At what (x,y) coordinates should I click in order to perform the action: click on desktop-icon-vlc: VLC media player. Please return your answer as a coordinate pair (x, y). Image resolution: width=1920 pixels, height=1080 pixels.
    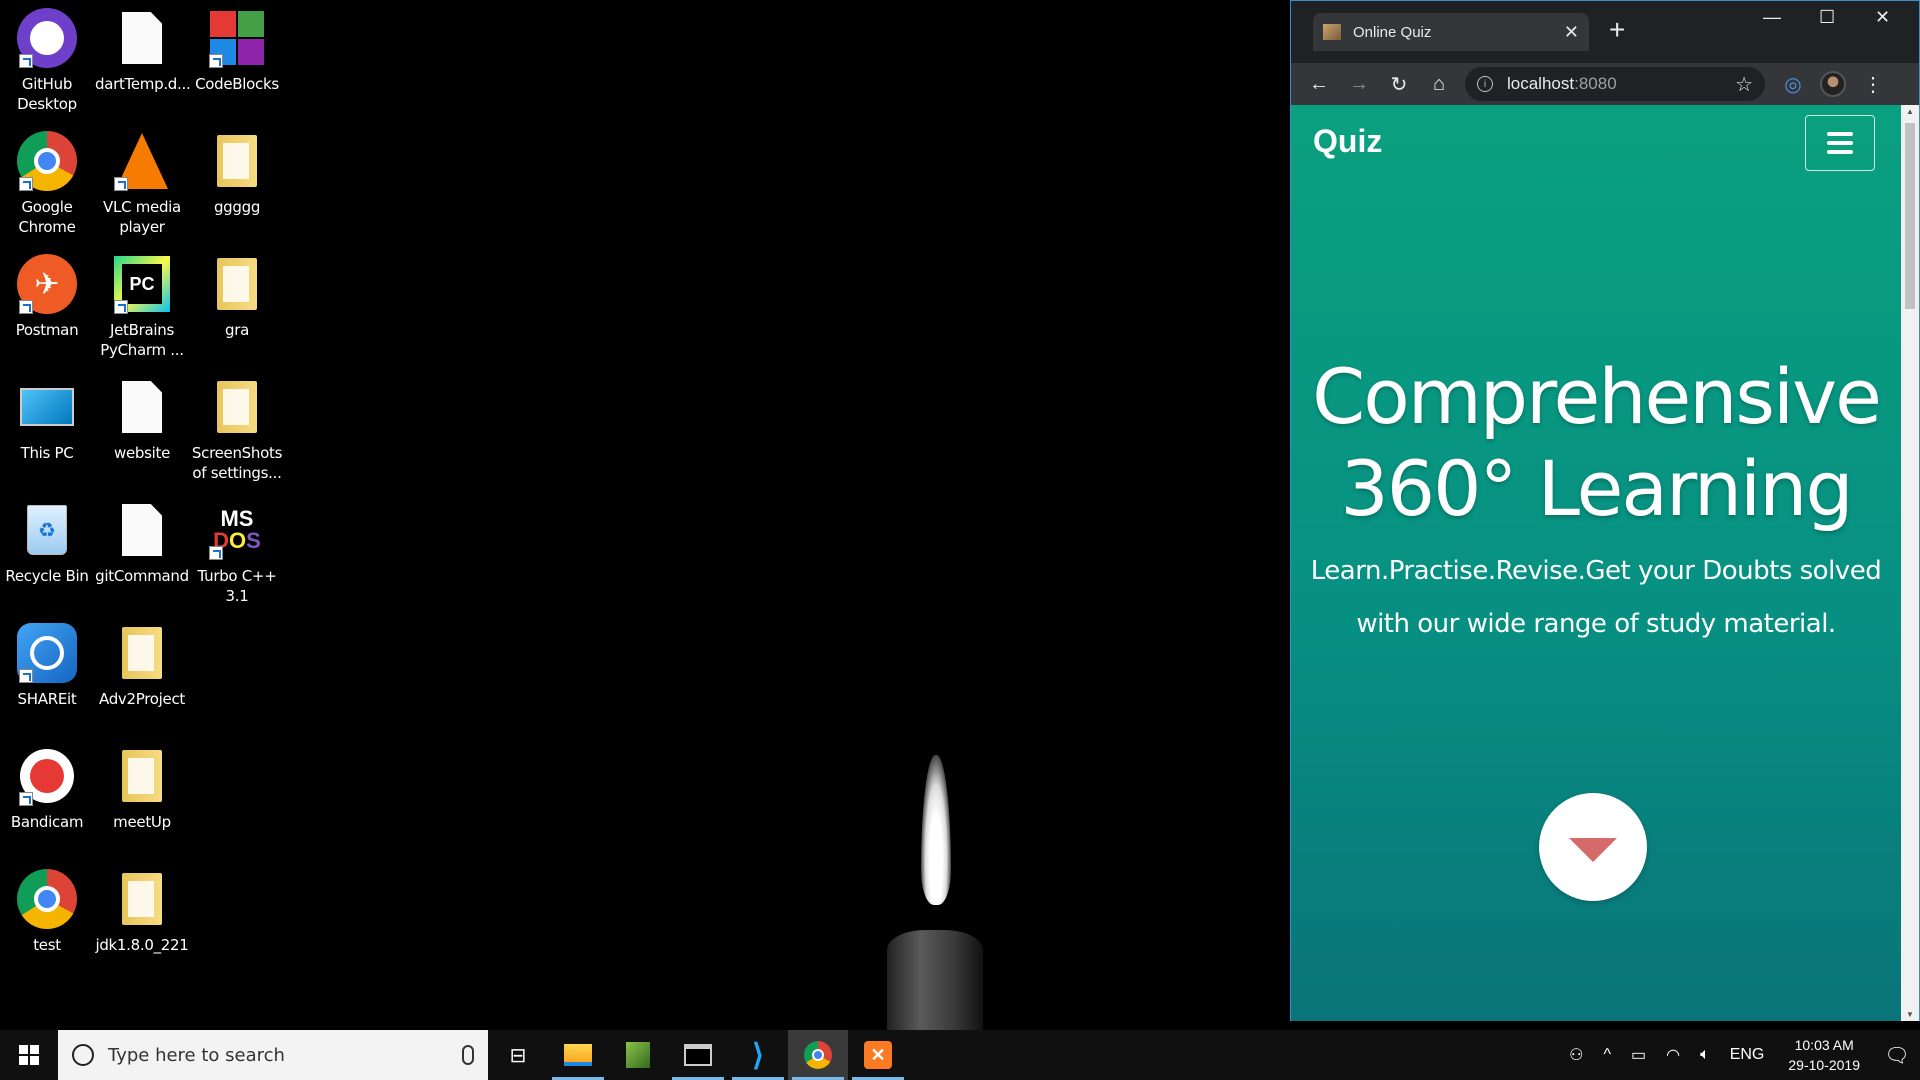
    Looking at the image, I should click on (142, 184).